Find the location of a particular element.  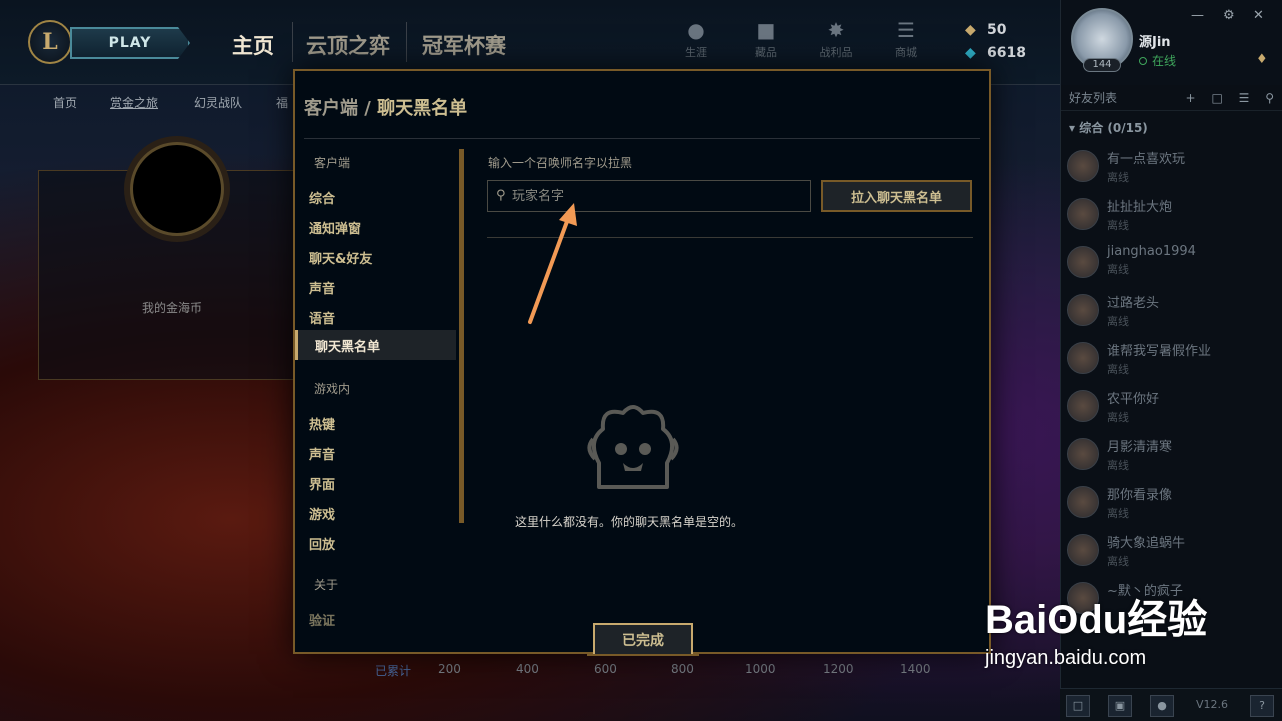

riot-points-icon: ◆ is located at coordinates (970, 53).